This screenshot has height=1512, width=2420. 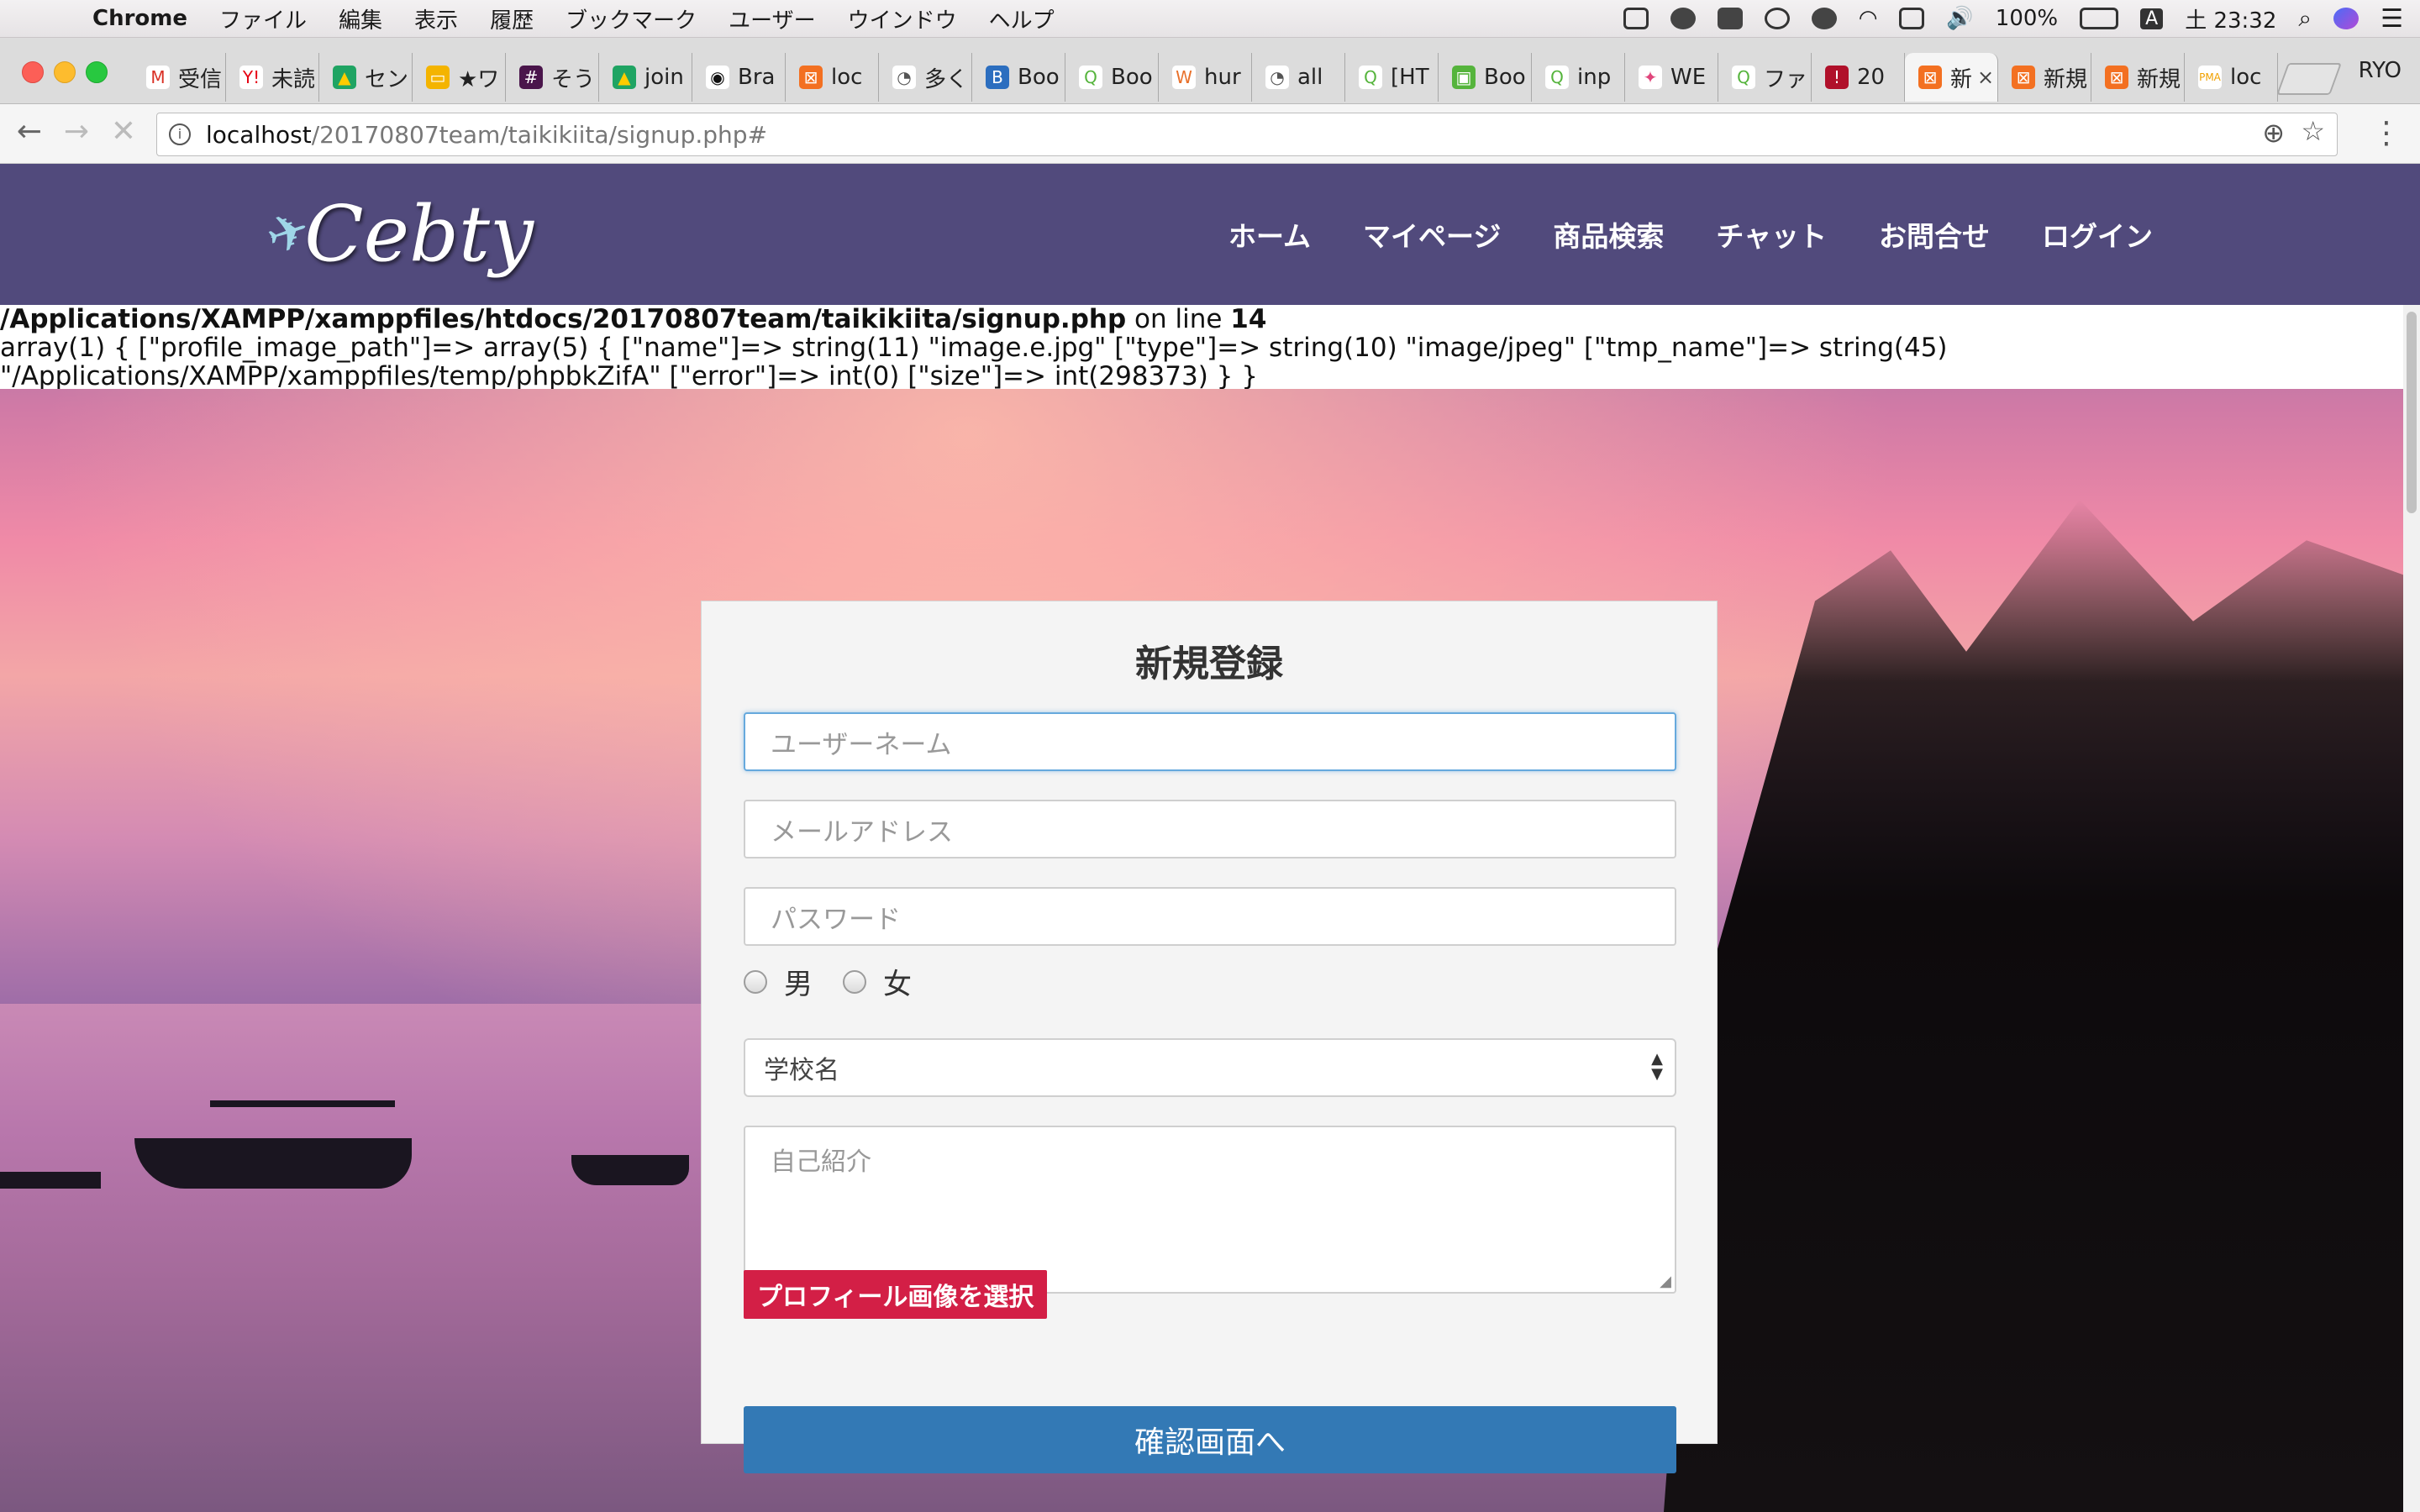 I want to click on stop-loading-icon: ✕, so click(x=124, y=131).